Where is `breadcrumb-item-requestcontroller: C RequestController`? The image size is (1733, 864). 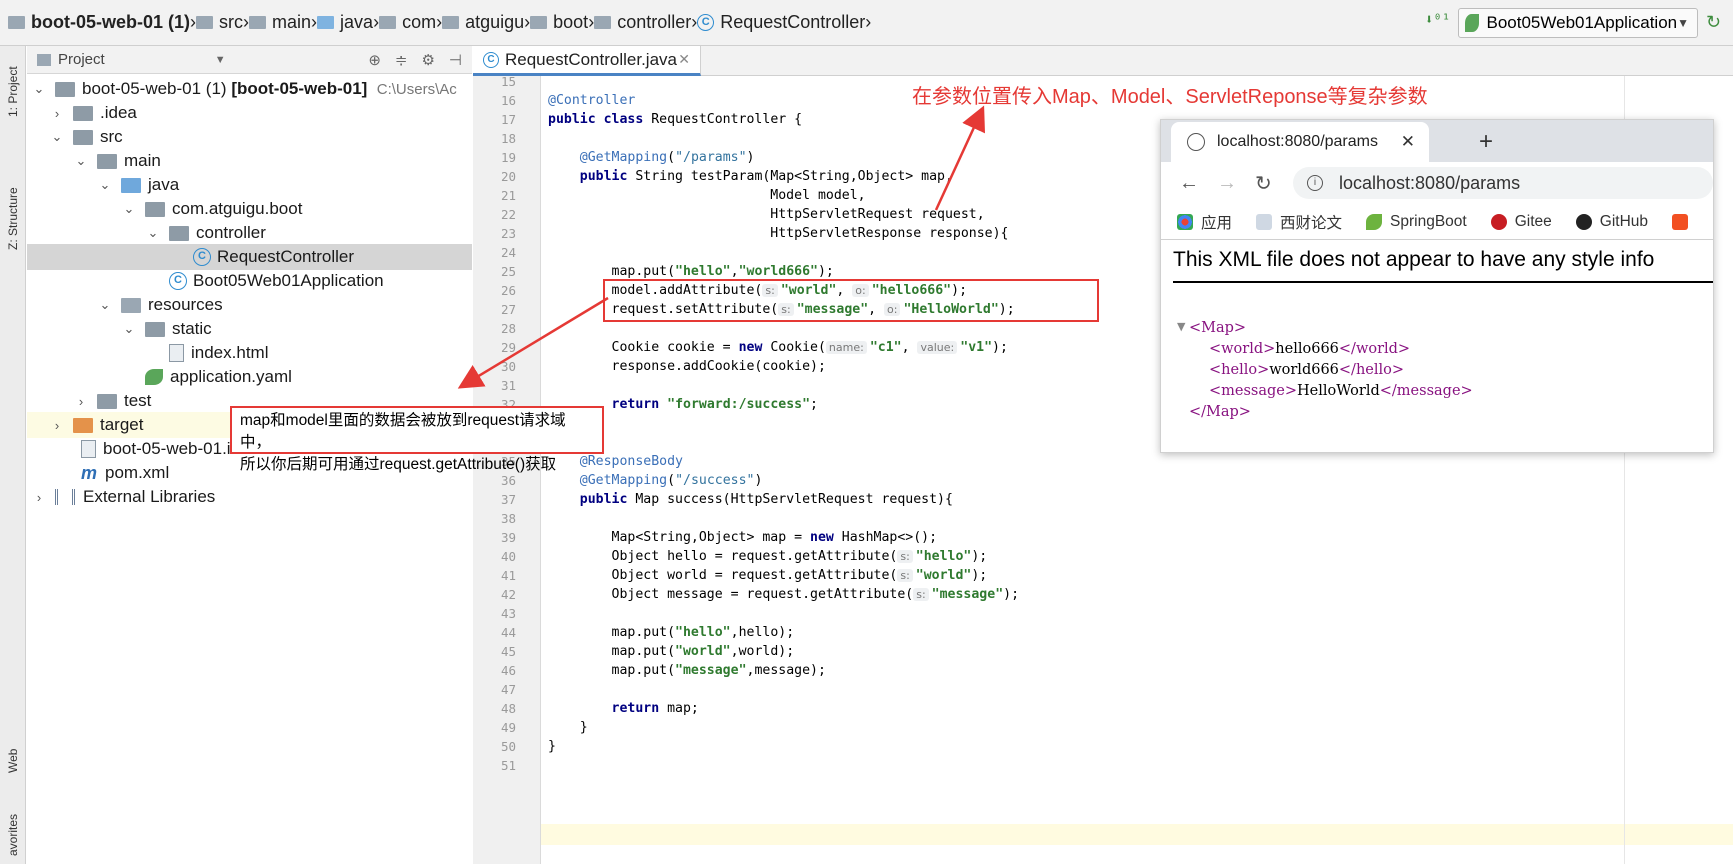 breadcrumb-item-requestcontroller: C RequestController is located at coordinates (781, 22).